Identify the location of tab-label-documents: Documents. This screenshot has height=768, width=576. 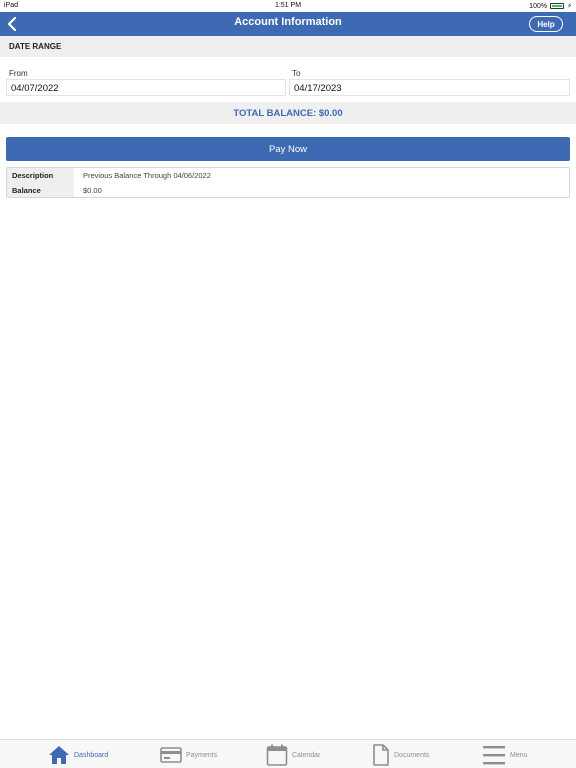
(412, 755).